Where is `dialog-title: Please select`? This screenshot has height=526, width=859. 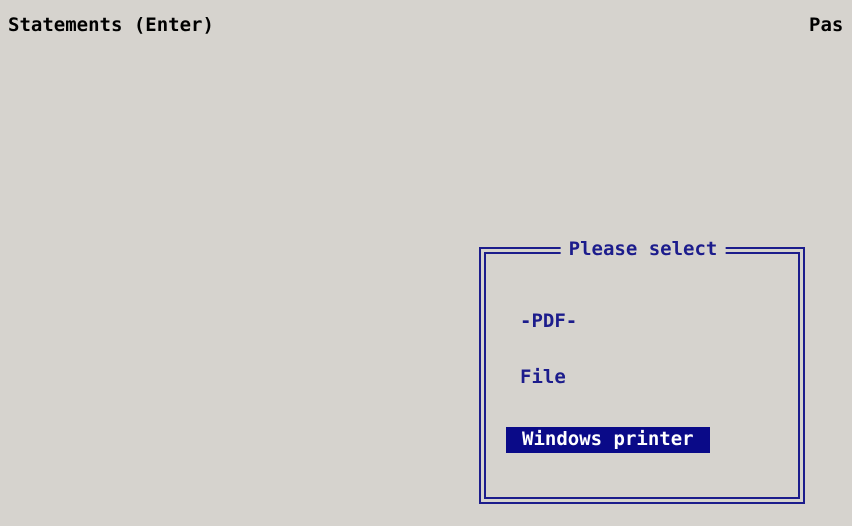
dialog-title: Please select is located at coordinates (643, 249).